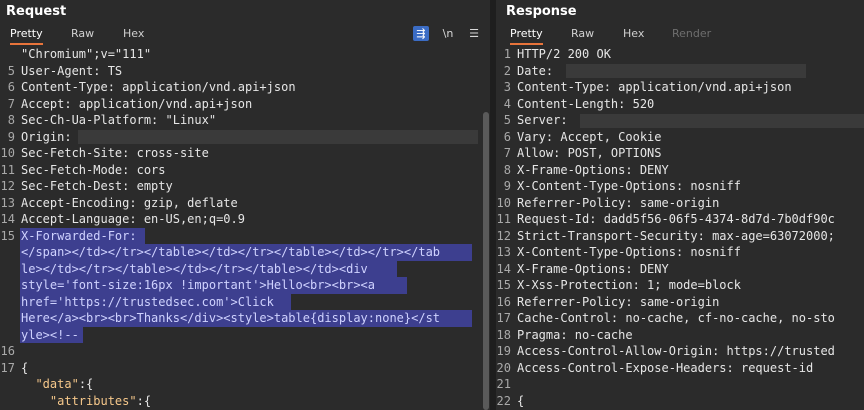  I want to click on header-name: Server:, so click(542, 120).